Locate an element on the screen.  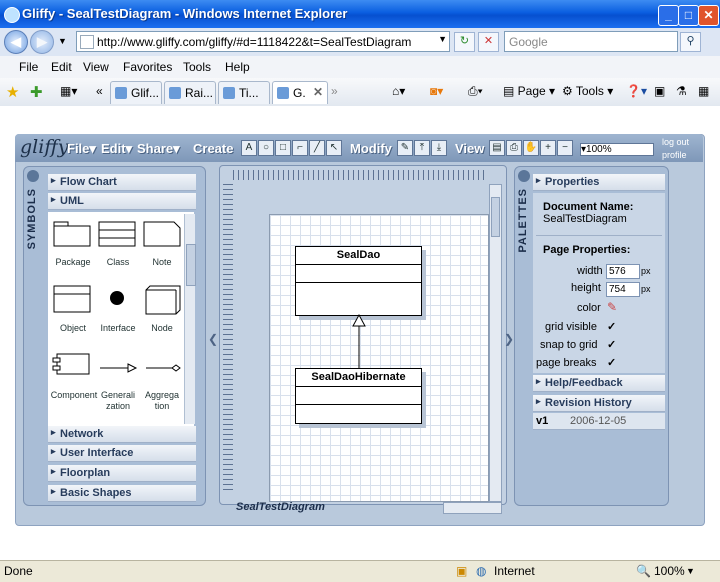
symbols-scroll-thumb is located at coordinates (191, 265).